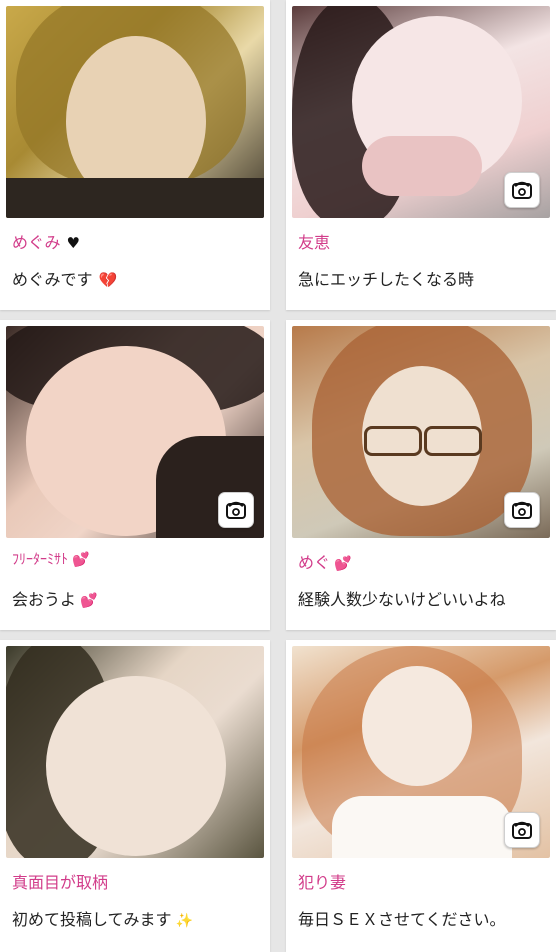 This screenshot has height=952, width=556. I want to click on profile-message: 経験人数少ないけどいいよね, so click(402, 599).